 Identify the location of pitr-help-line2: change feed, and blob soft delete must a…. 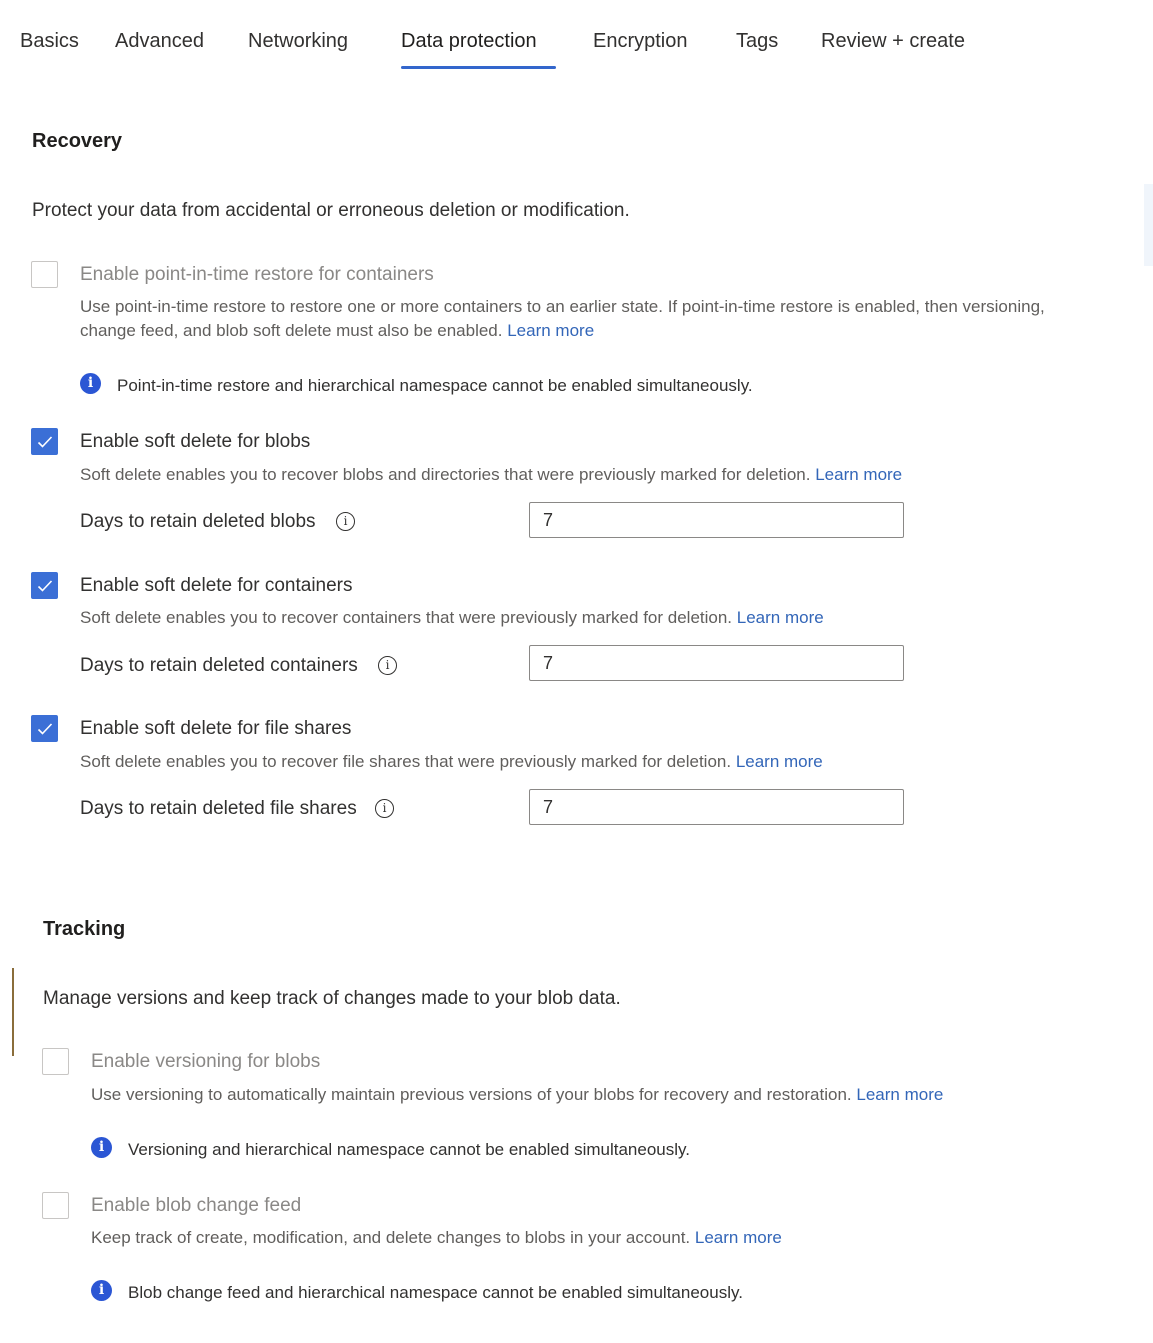
(291, 330).